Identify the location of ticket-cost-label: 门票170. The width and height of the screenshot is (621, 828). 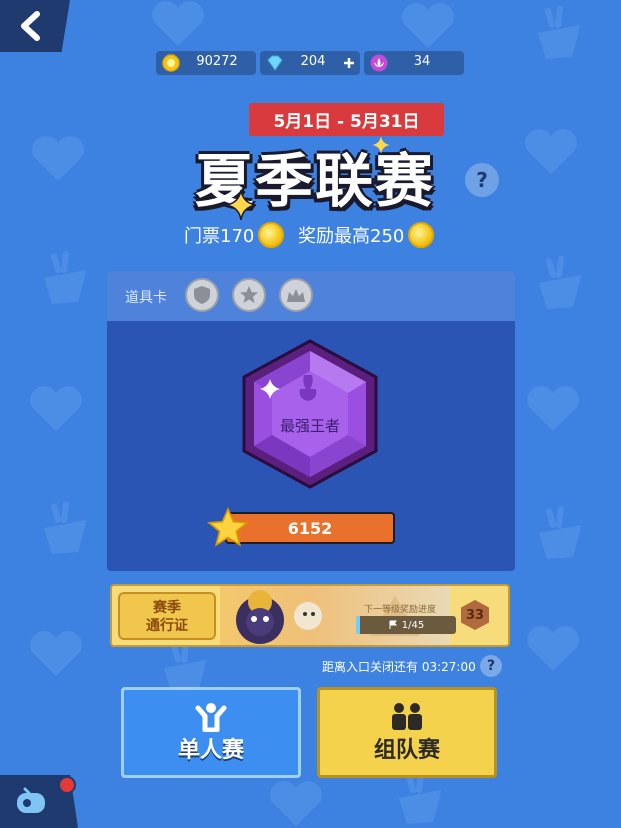
(219, 236).